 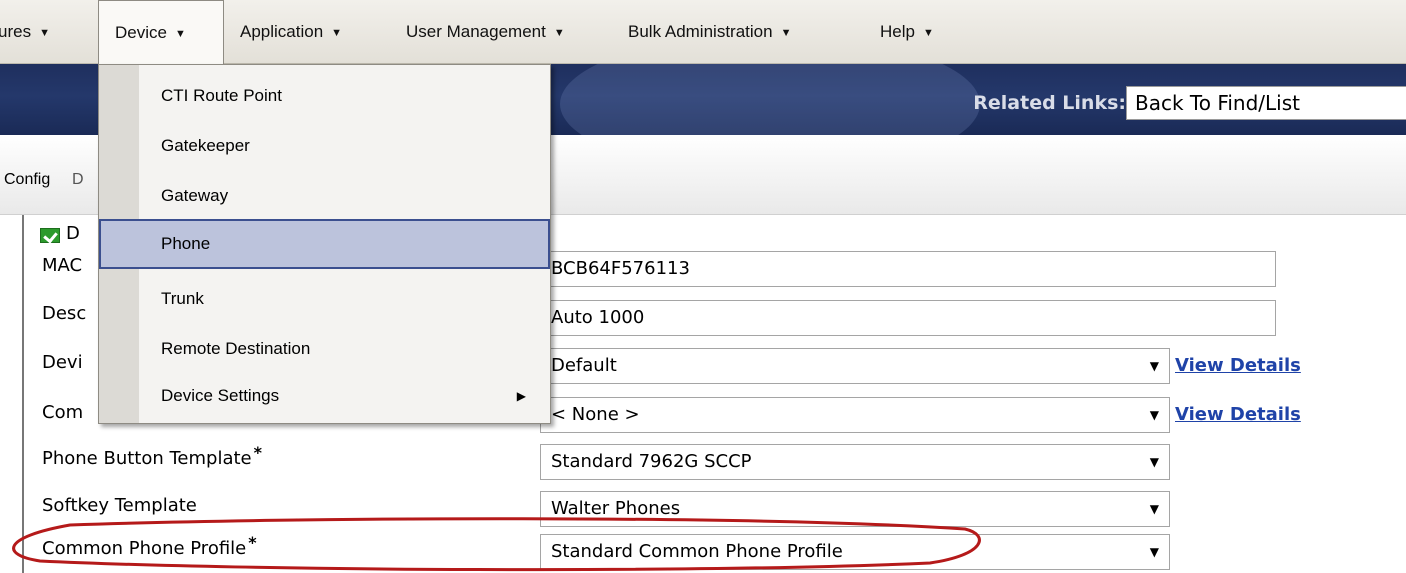 I want to click on device-pool-view-details-link: View Details, so click(x=1238, y=365).